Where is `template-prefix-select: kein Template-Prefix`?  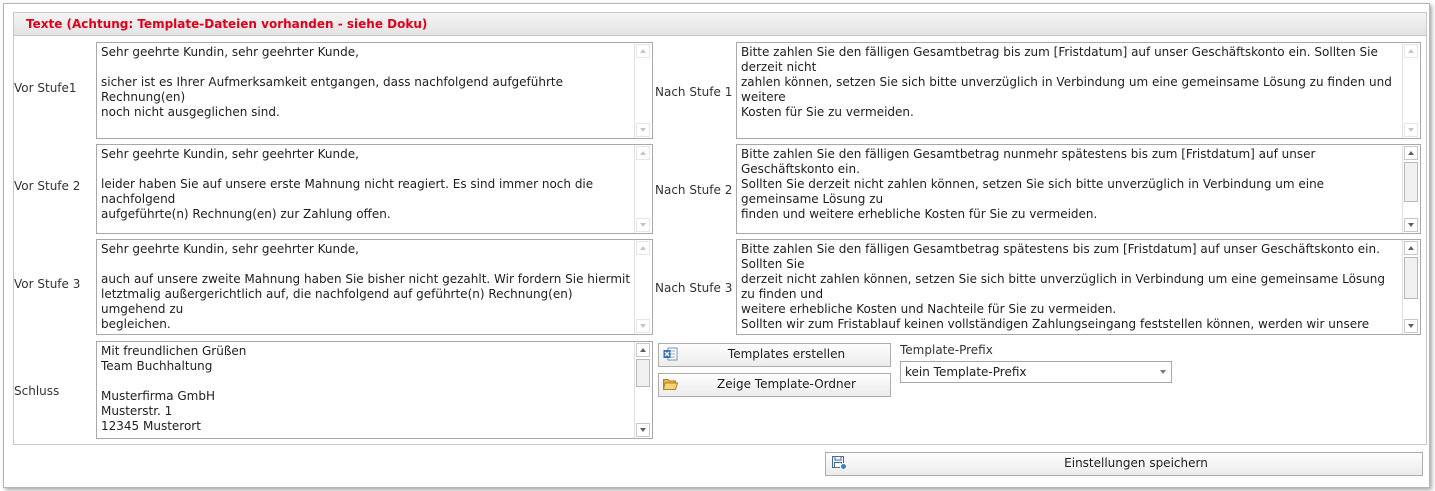 template-prefix-select: kein Template-Prefix is located at coordinates (1036, 372).